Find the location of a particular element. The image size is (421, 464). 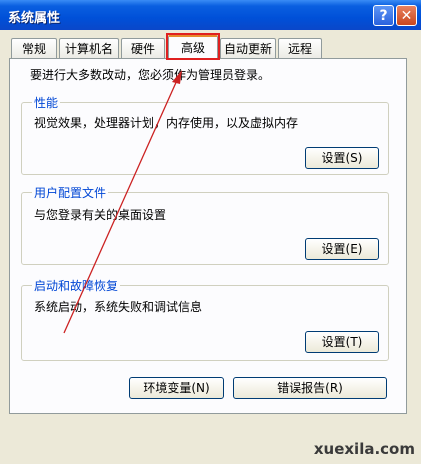

tab-automatic-updates: 自动更新 is located at coordinates (248, 48).